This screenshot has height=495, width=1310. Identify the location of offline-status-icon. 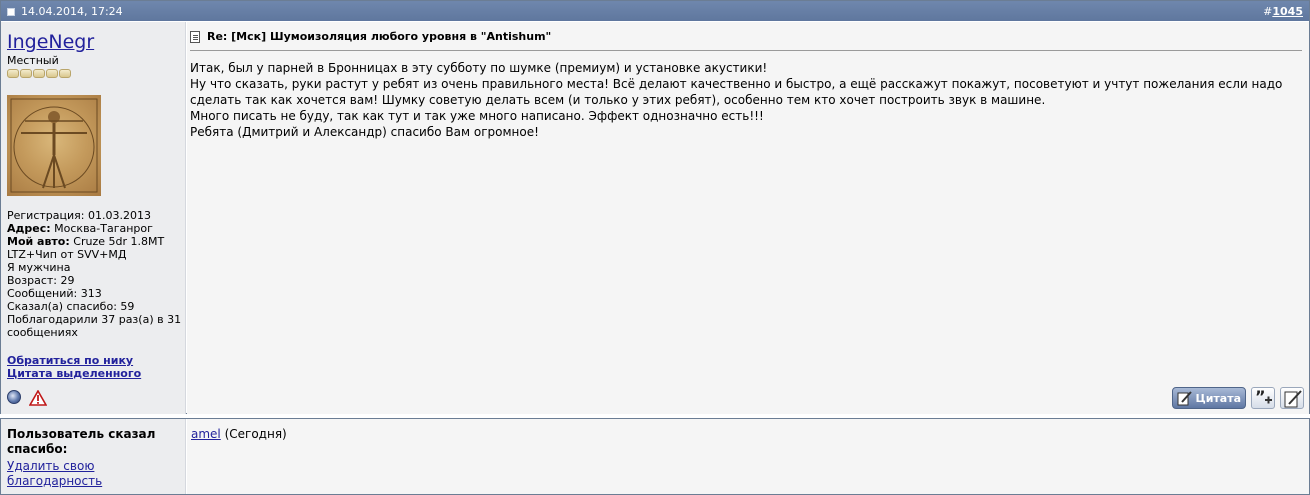
(14, 397).